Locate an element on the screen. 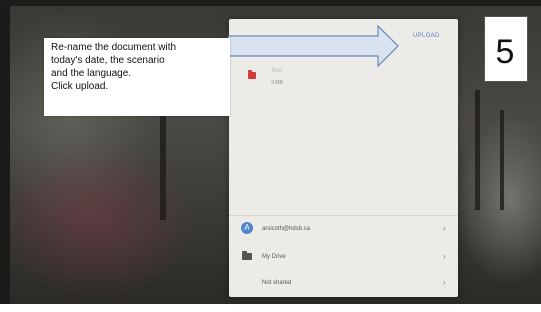 This screenshot has height=312, width=541. file-icon is located at coordinates (252, 74).